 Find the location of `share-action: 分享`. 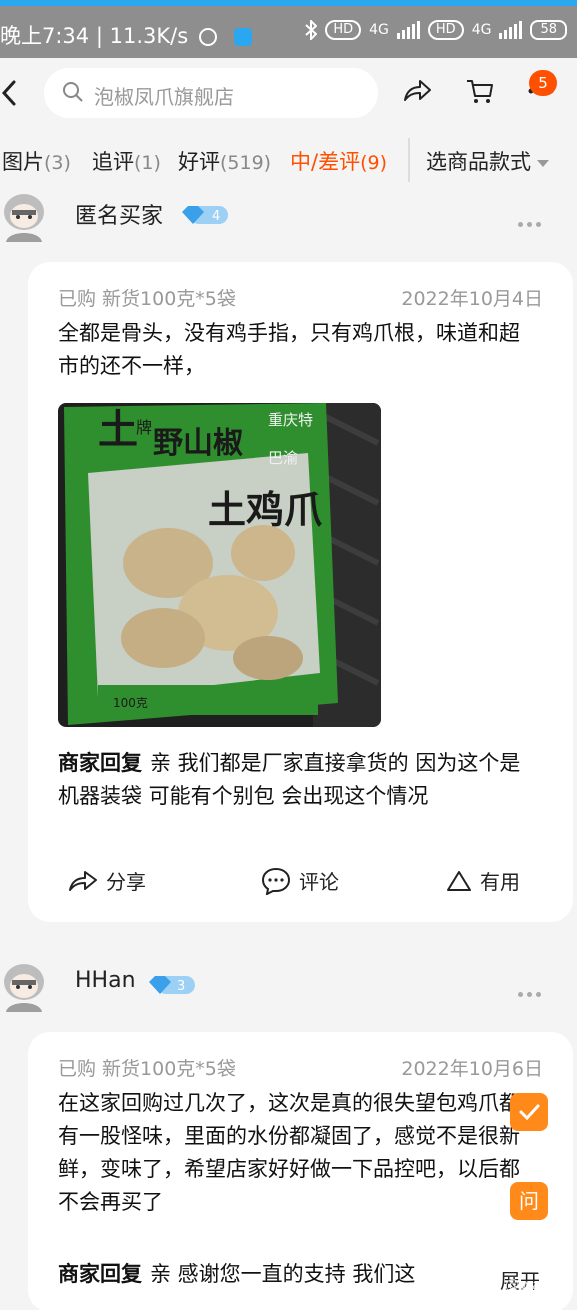

share-action: 分享 is located at coordinates (107, 880).